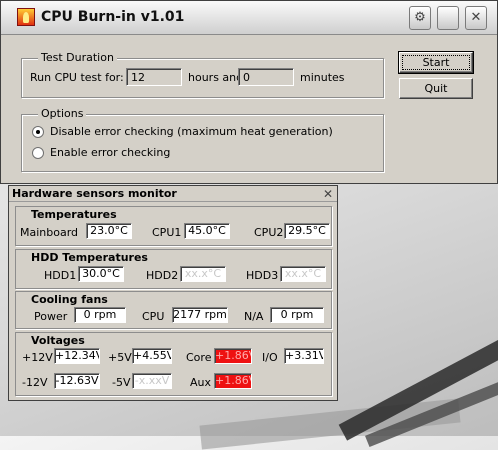 This screenshot has width=498, height=450. I want to click on mainboard-label: Mainboard, so click(49, 232).